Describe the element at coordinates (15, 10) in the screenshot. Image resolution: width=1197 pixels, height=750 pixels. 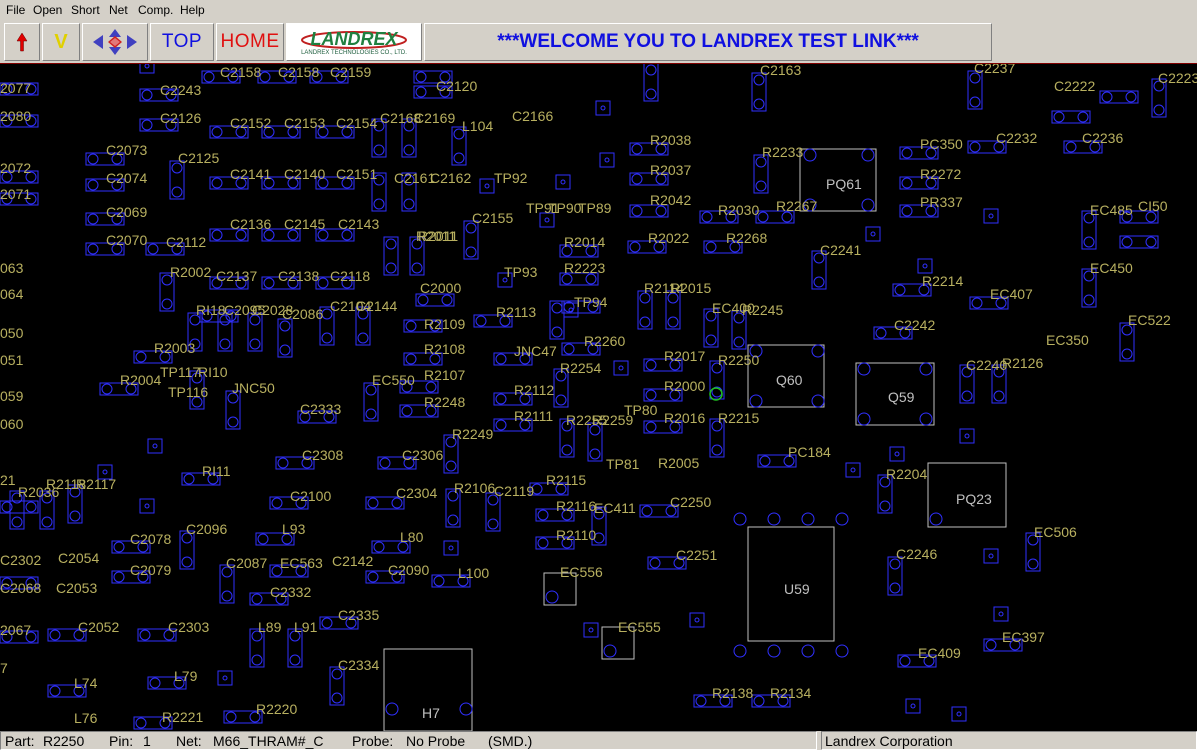
I see `menu-file: File` at that location.